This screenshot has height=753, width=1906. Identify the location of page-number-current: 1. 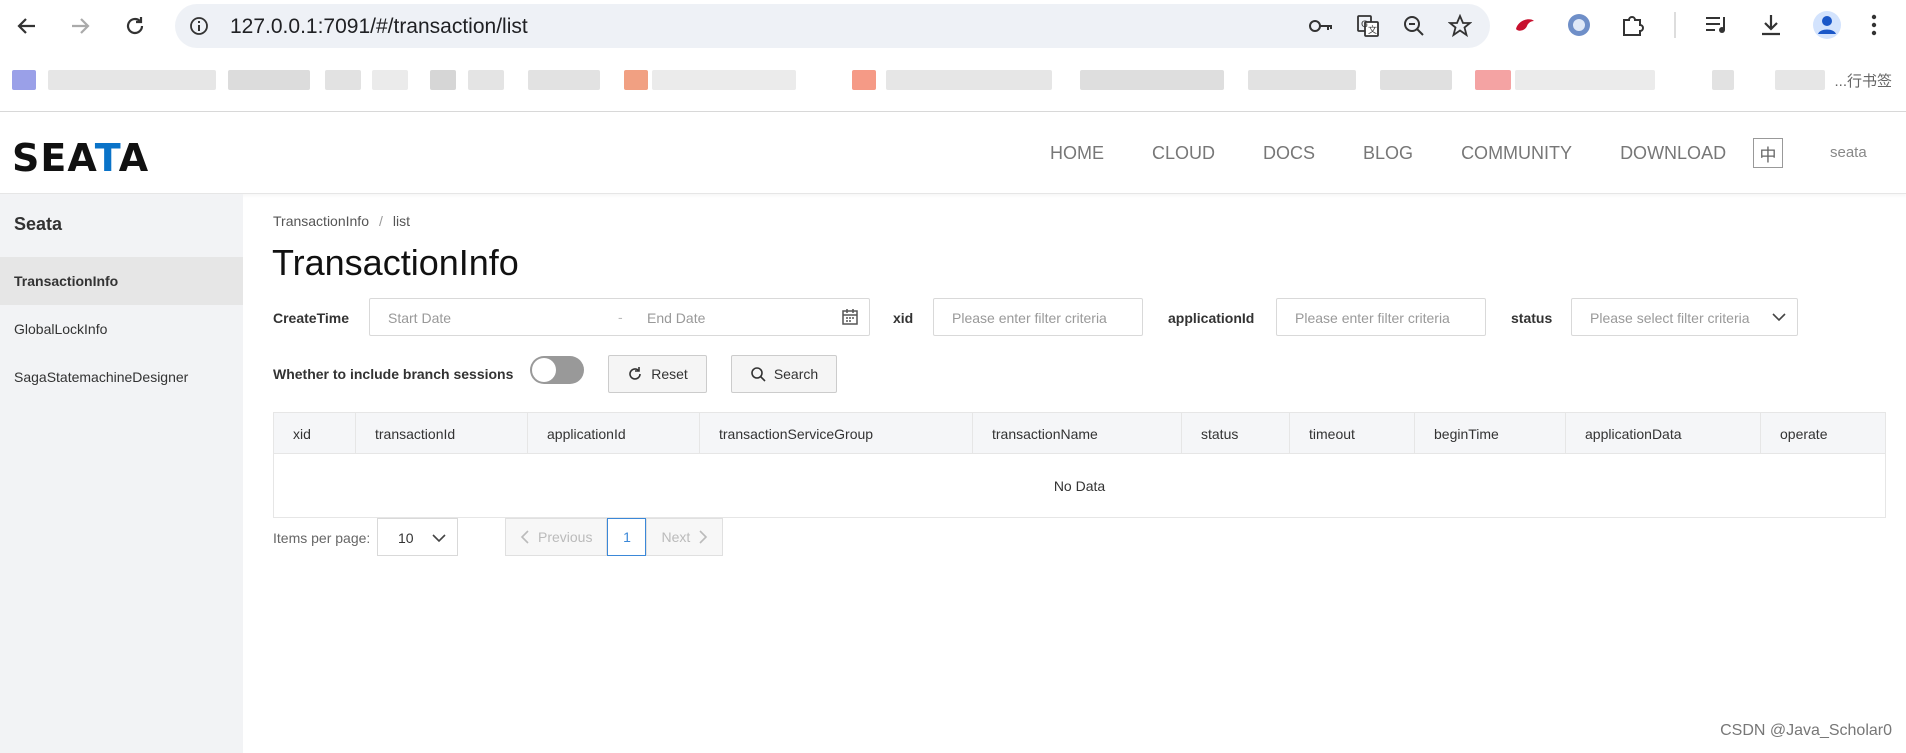
(627, 537).